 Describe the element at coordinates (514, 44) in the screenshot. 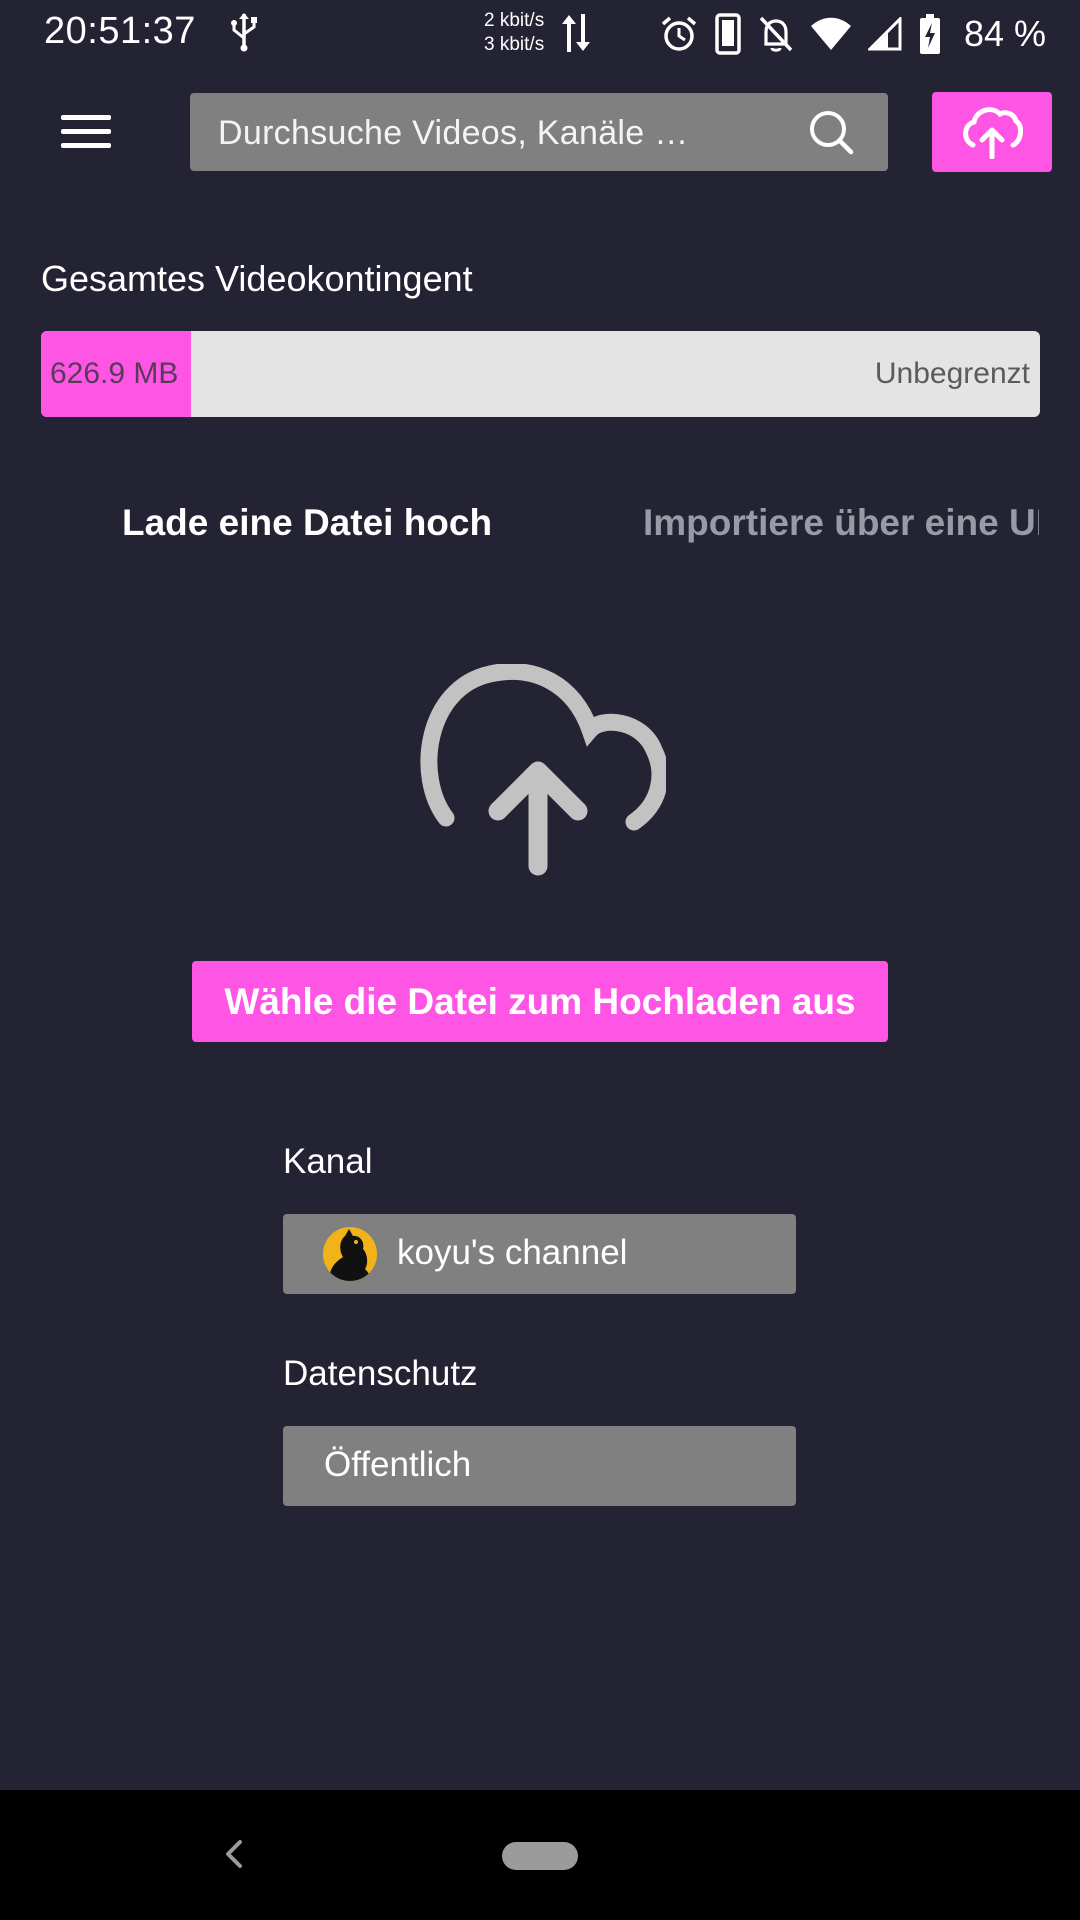

I see `network-speed-down: 3 kbit/s` at that location.